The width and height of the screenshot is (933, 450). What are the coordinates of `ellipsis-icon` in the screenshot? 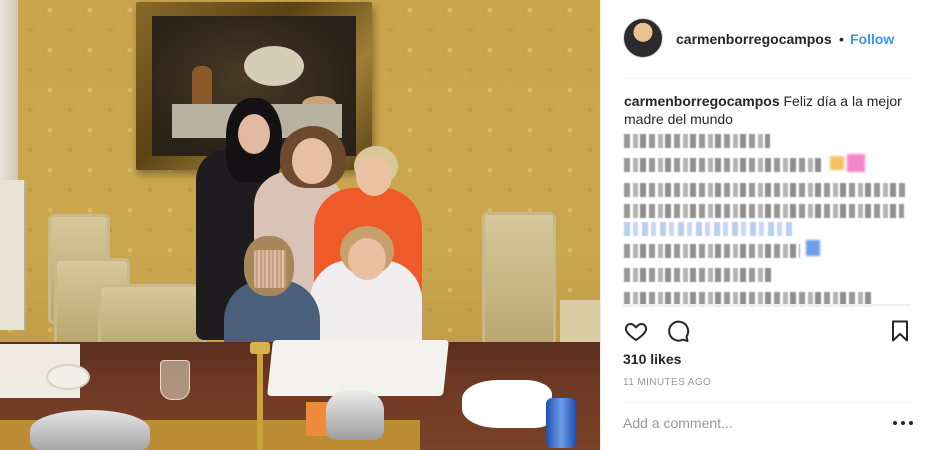 It's located at (903, 423).